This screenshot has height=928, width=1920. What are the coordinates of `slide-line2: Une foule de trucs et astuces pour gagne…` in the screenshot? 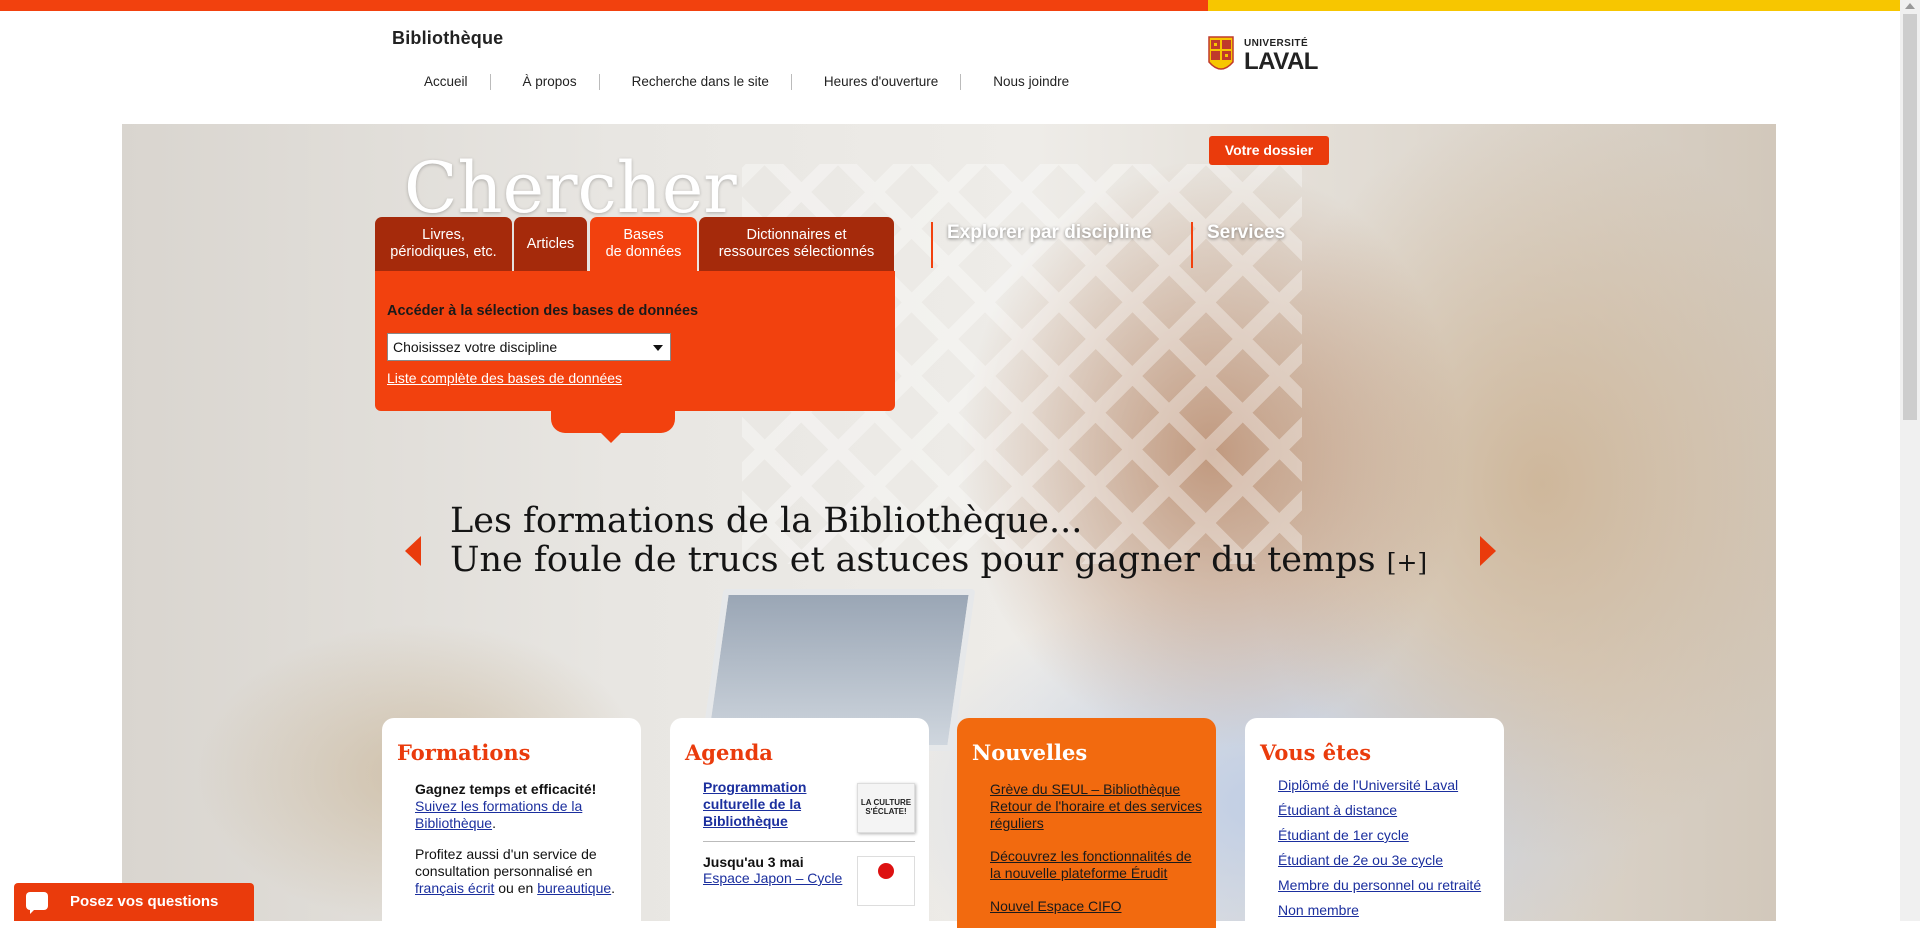 It's located at (913, 560).